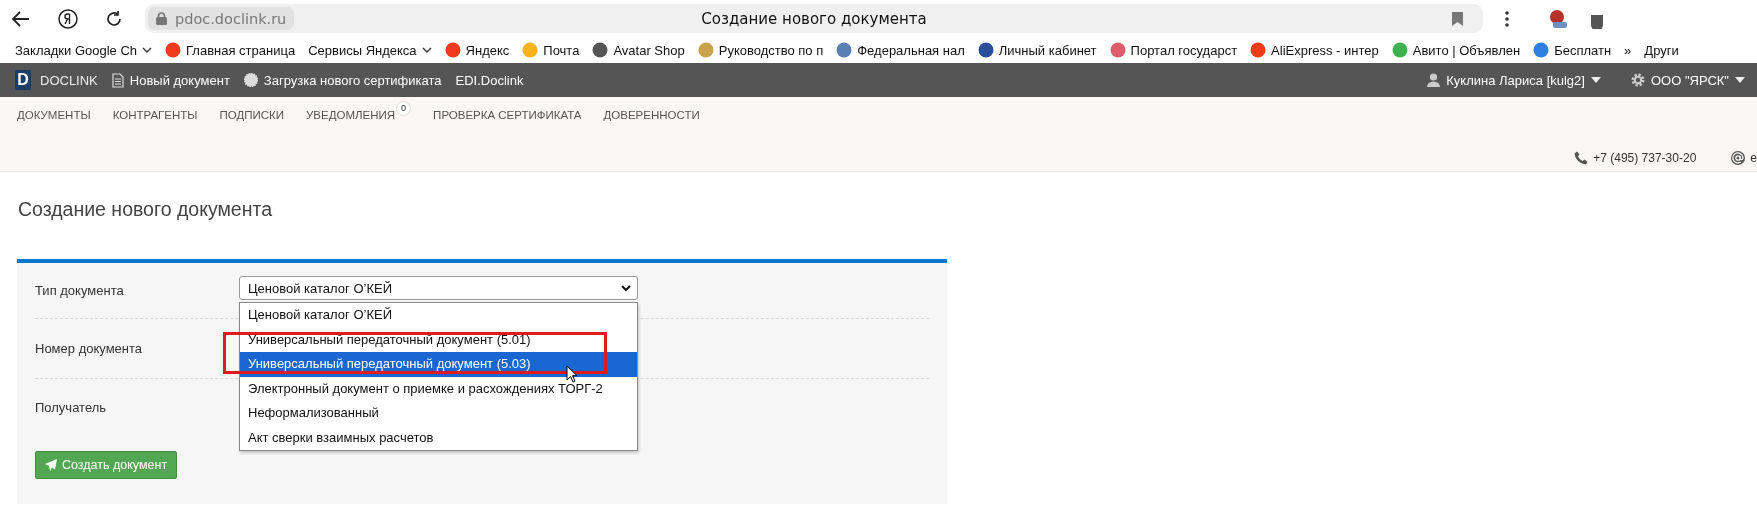 Image resolution: width=1757 pixels, height=507 pixels. What do you see at coordinates (1581, 158) in the screenshot?
I see `phone-icon` at bounding box center [1581, 158].